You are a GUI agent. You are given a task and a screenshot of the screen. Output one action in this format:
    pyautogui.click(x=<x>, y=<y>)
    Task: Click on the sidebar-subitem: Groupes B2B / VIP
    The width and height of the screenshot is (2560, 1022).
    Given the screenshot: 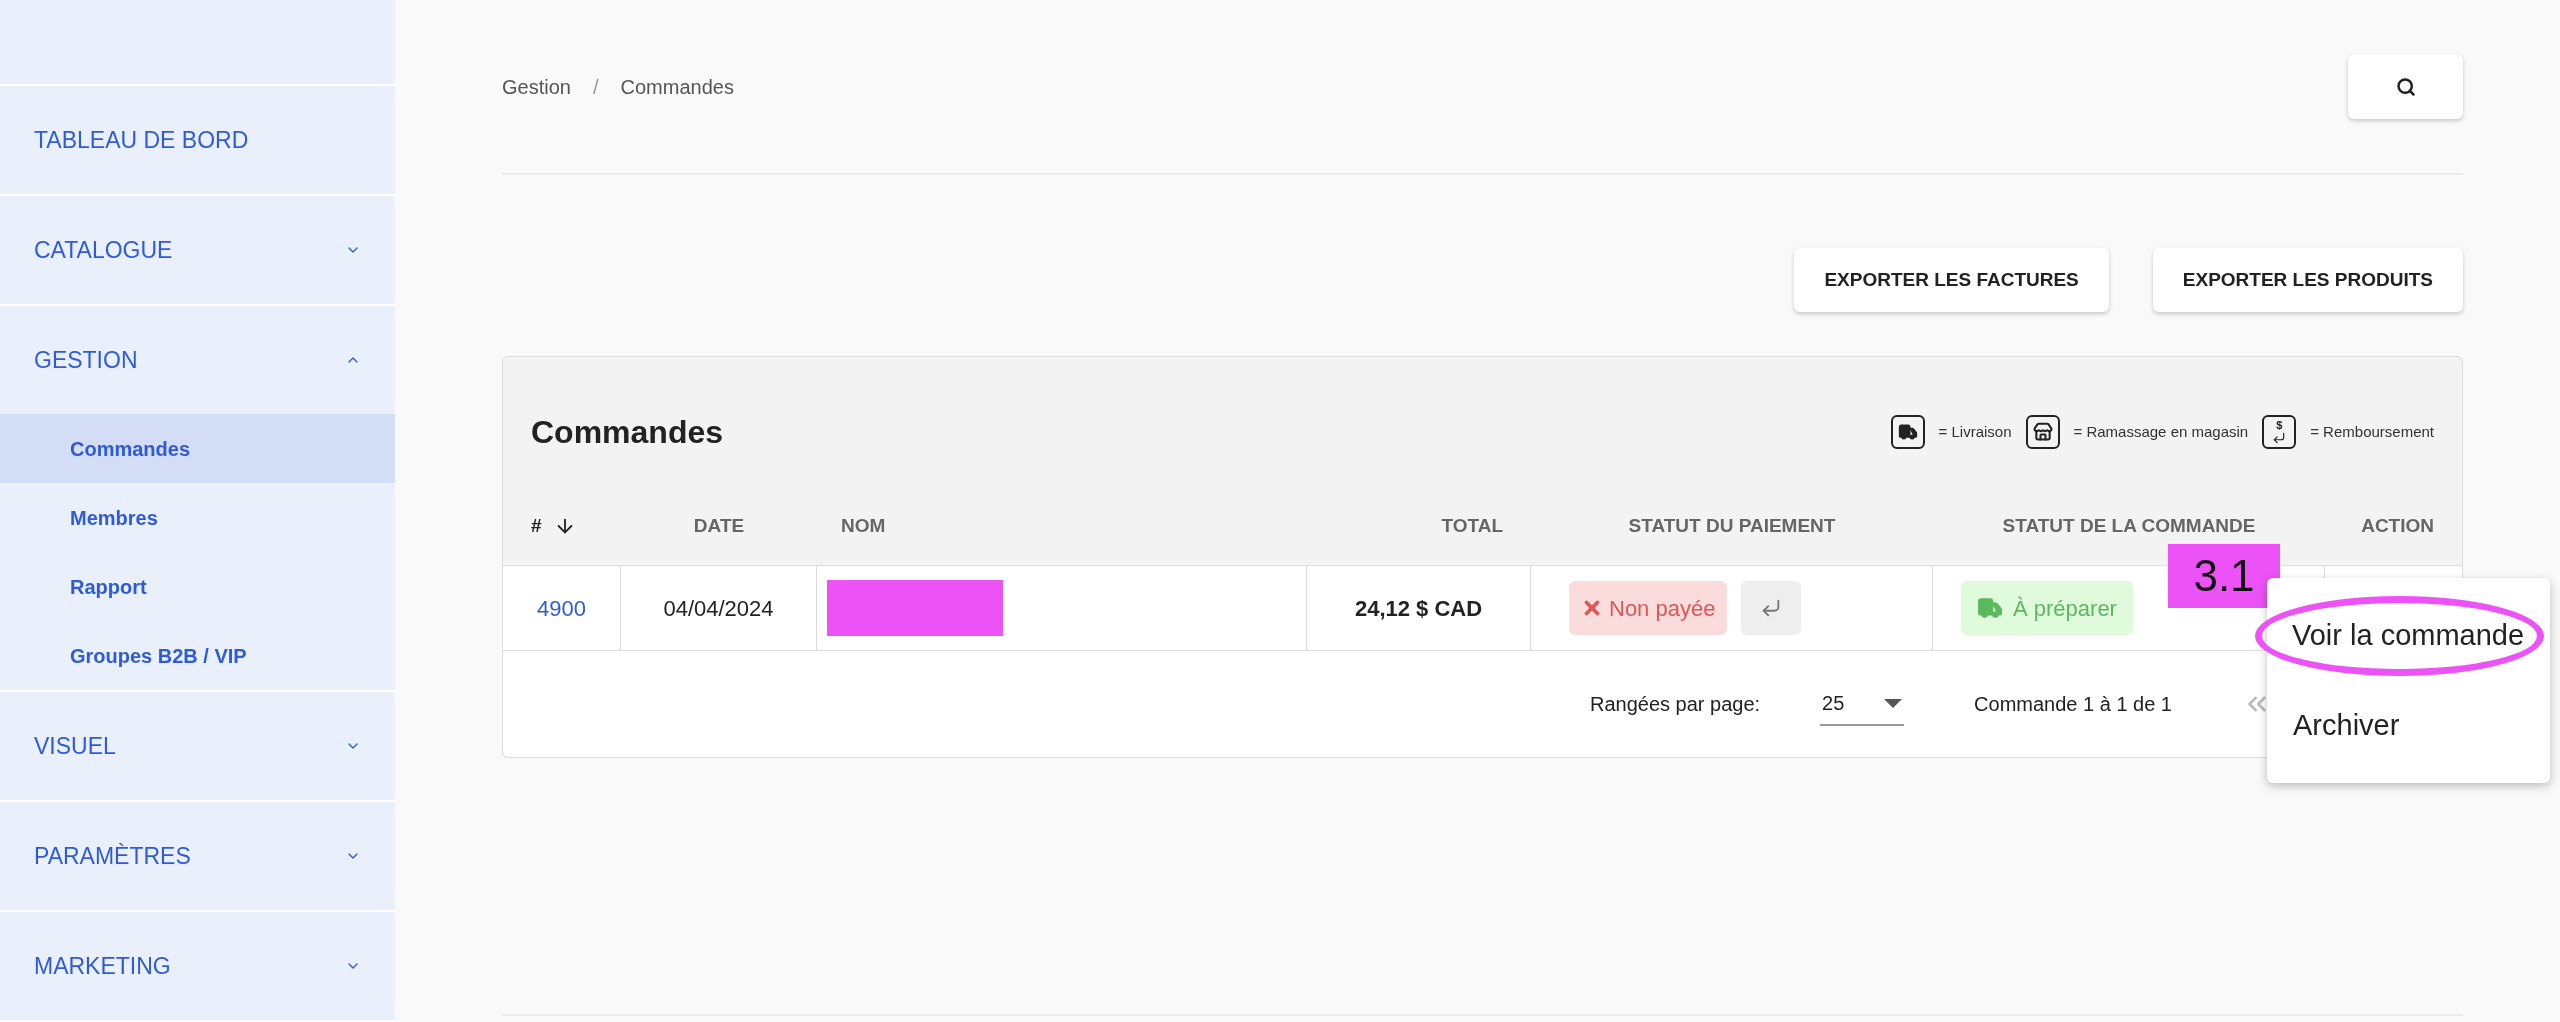 What is the action you would take?
    pyautogui.click(x=197, y=655)
    